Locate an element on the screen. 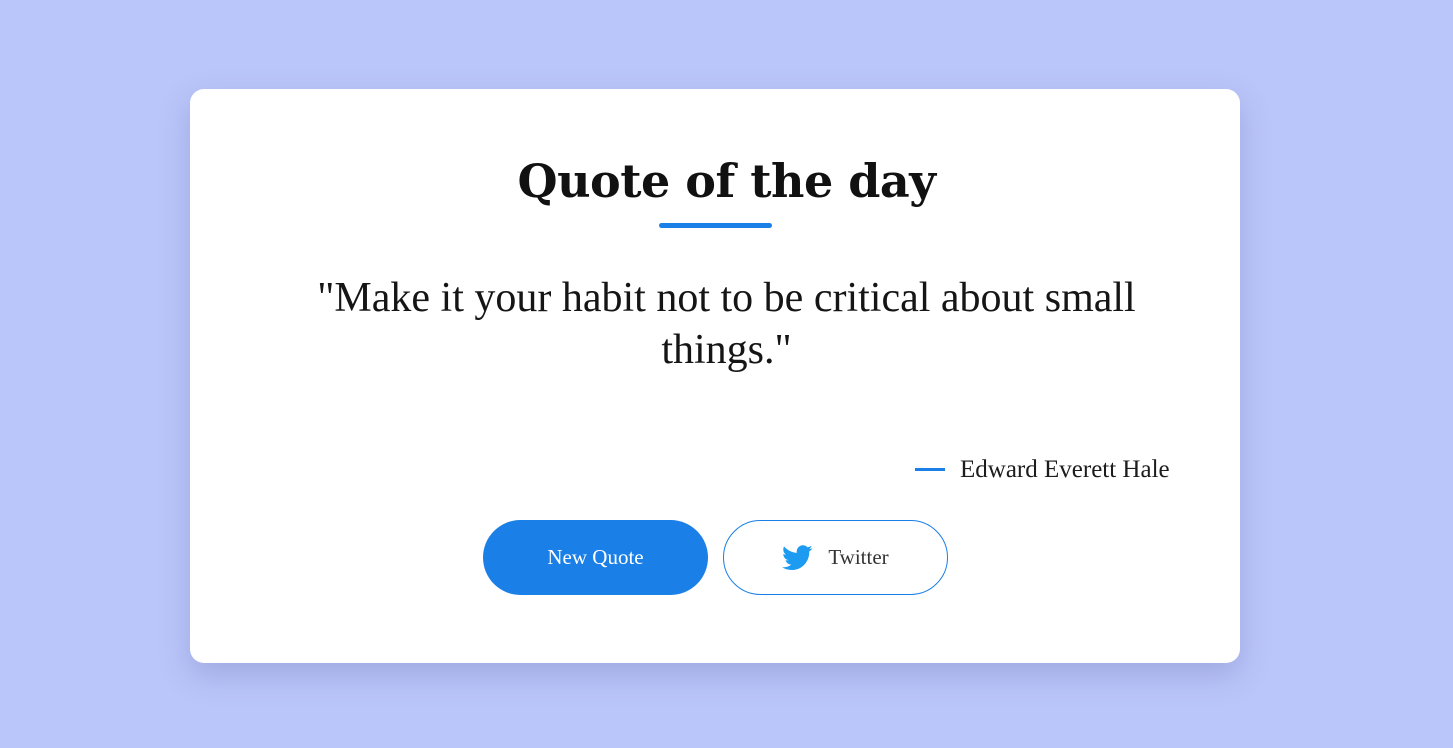 The image size is (1453, 748). quote-author: Edward Everett Hale is located at coordinates (1065, 469).